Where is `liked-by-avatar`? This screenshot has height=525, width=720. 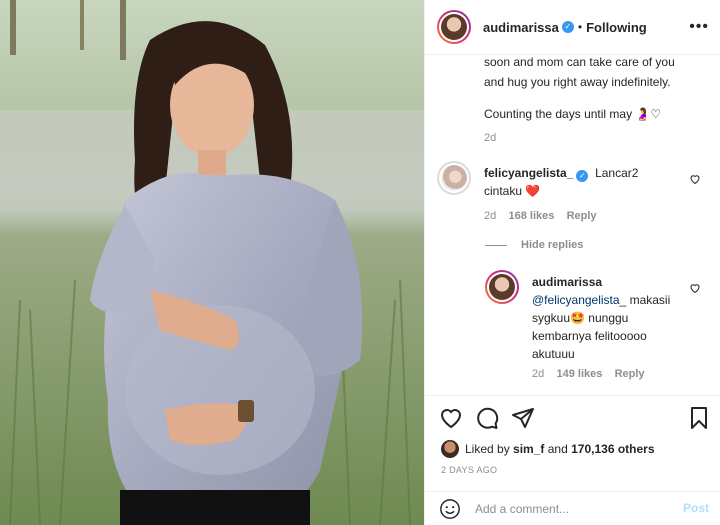
liked-by-avatar is located at coordinates (450, 449).